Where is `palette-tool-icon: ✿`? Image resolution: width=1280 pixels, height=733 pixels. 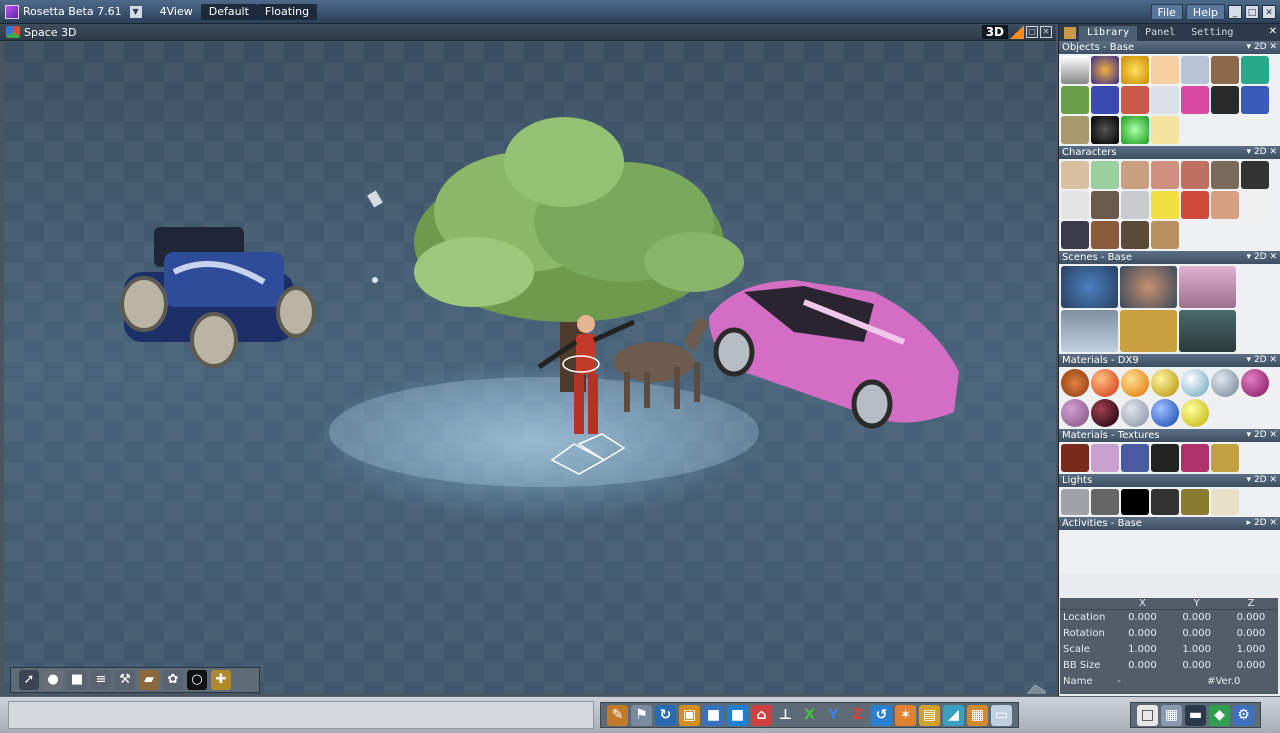 palette-tool-icon: ✿ is located at coordinates (173, 680).